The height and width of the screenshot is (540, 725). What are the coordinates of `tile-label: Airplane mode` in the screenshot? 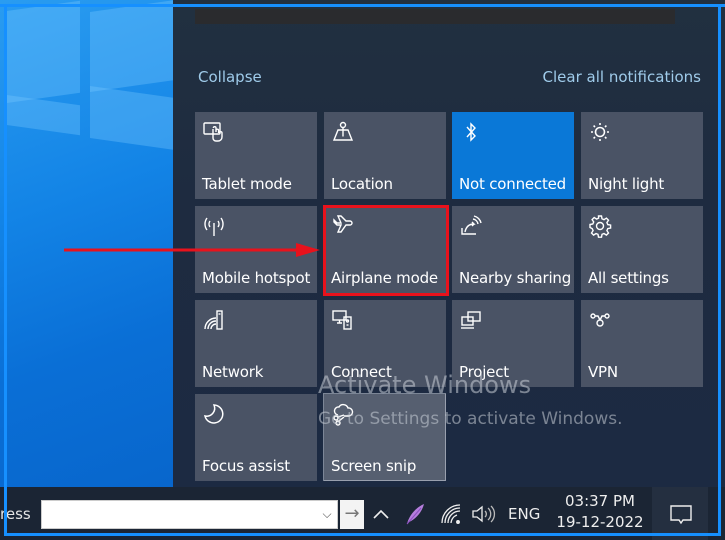 It's located at (384, 278).